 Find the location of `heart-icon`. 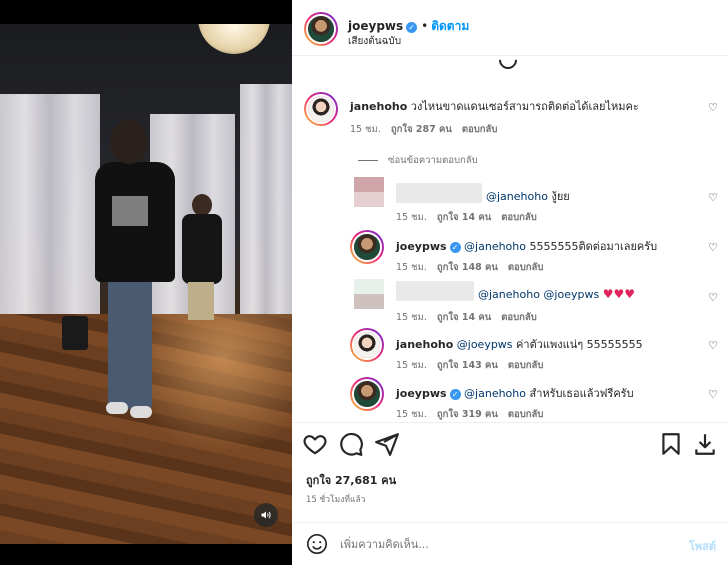

heart-icon is located at coordinates (315, 444).